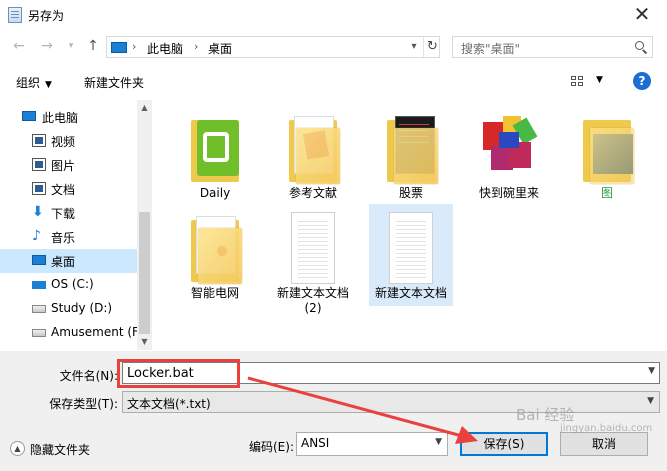 Image resolution: width=667 pixels, height=471 pixels. Describe the element at coordinates (508, 193) in the screenshot. I see `file-name: 快到碗里来` at that location.